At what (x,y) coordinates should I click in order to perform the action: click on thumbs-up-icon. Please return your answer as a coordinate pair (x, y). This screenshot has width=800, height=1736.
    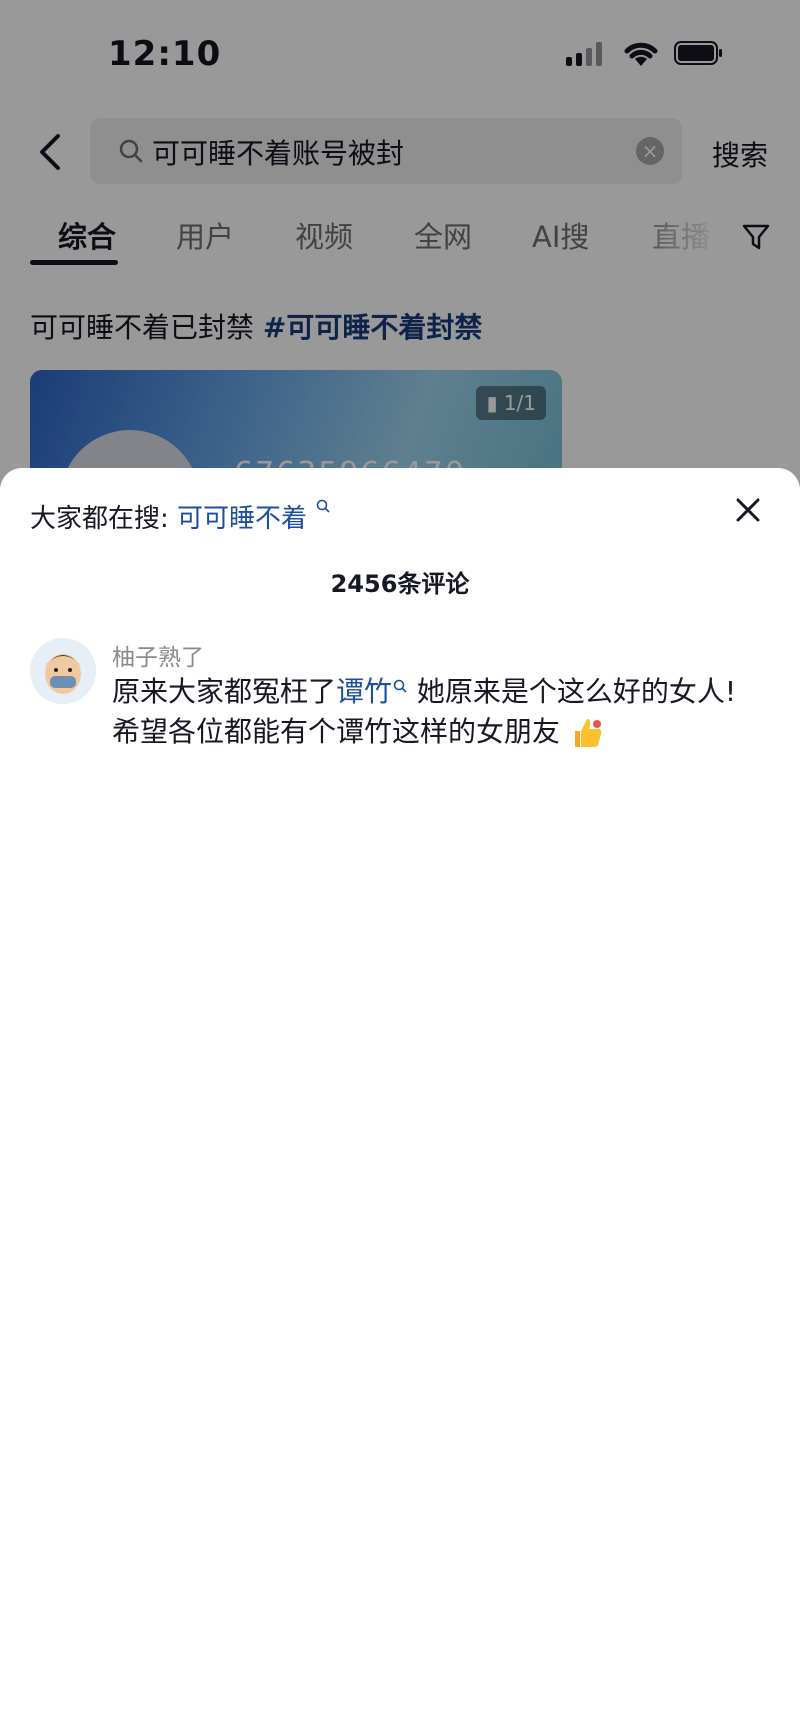
    Looking at the image, I should click on (588, 733).